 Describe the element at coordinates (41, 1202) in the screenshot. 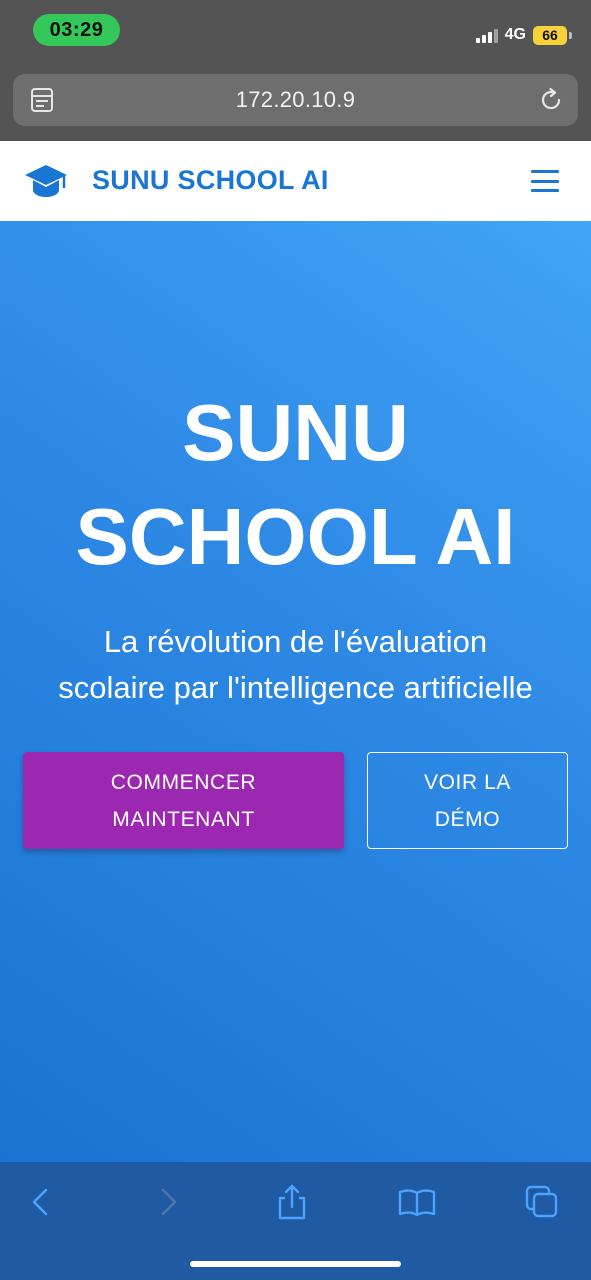

I see `back-icon` at that location.